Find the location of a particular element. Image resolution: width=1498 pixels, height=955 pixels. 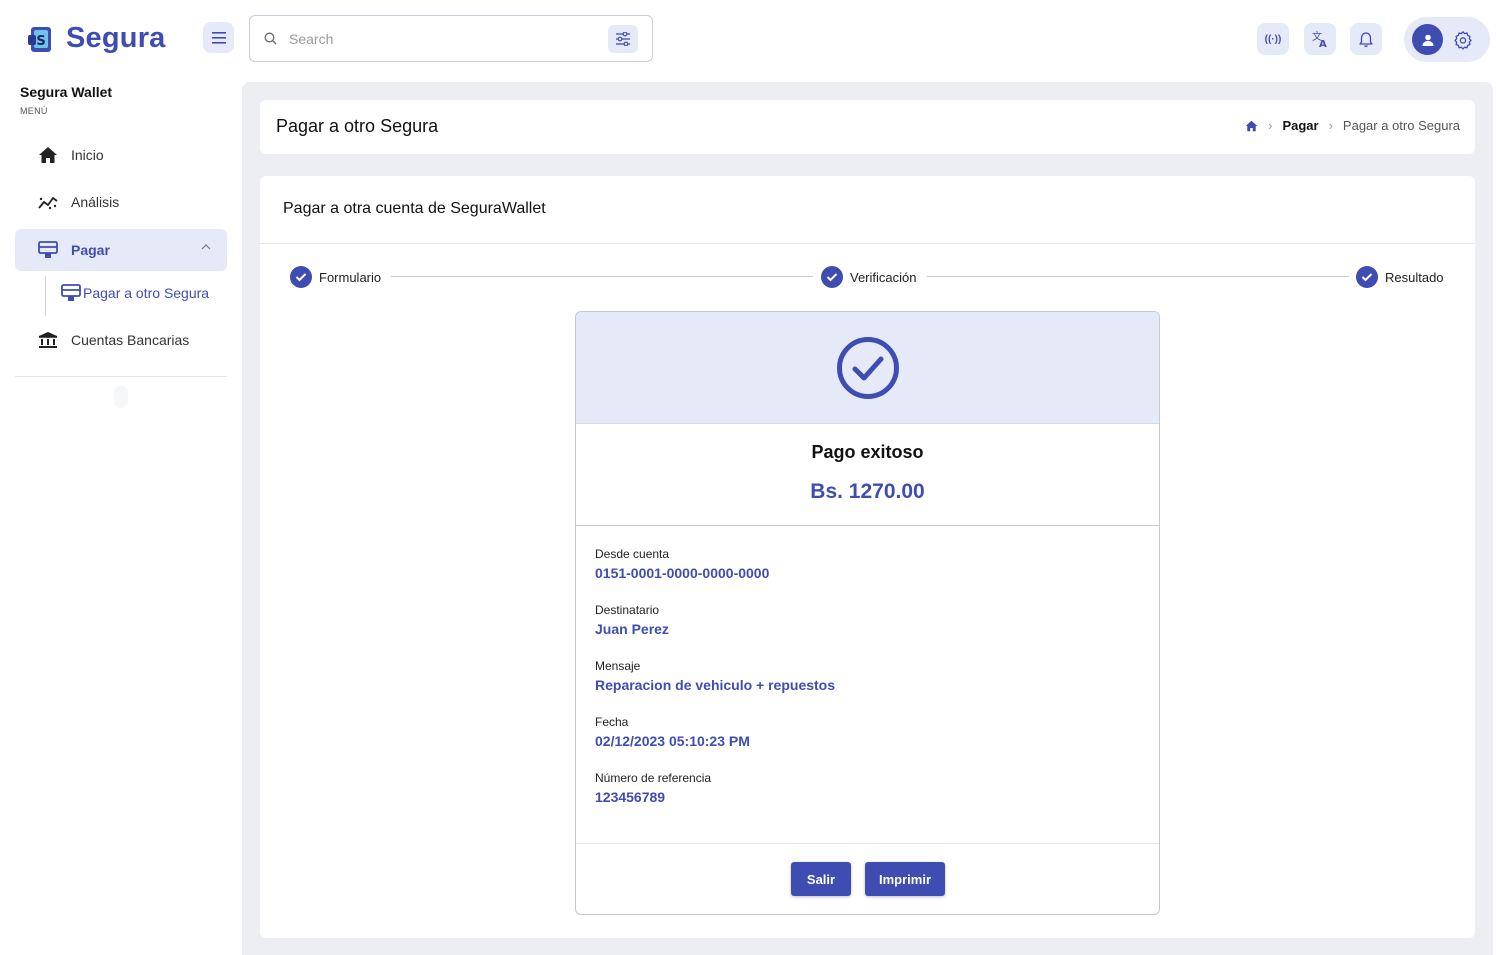

result-banner is located at coordinates (867, 368).